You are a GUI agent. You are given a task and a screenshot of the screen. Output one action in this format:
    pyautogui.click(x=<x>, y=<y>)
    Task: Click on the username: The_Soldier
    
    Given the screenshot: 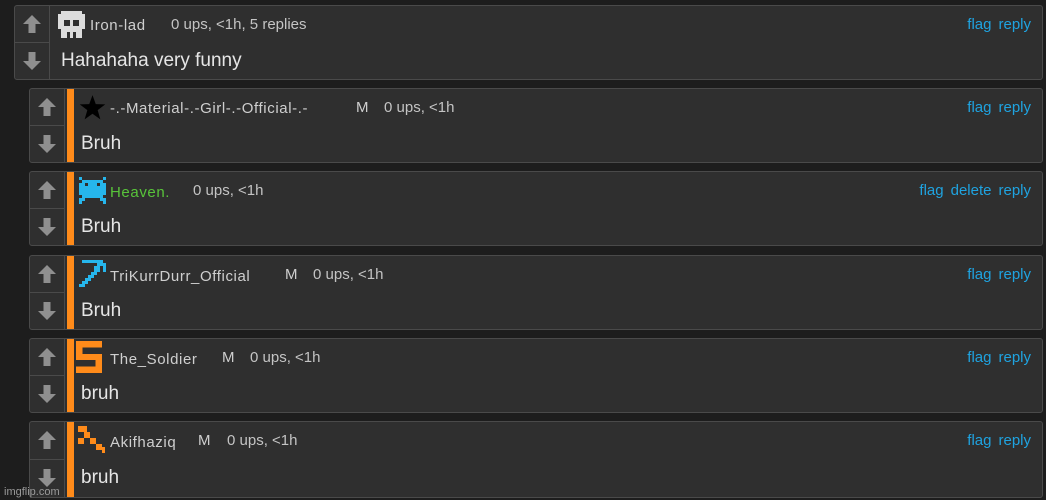 What is the action you would take?
    pyautogui.click(x=153, y=359)
    